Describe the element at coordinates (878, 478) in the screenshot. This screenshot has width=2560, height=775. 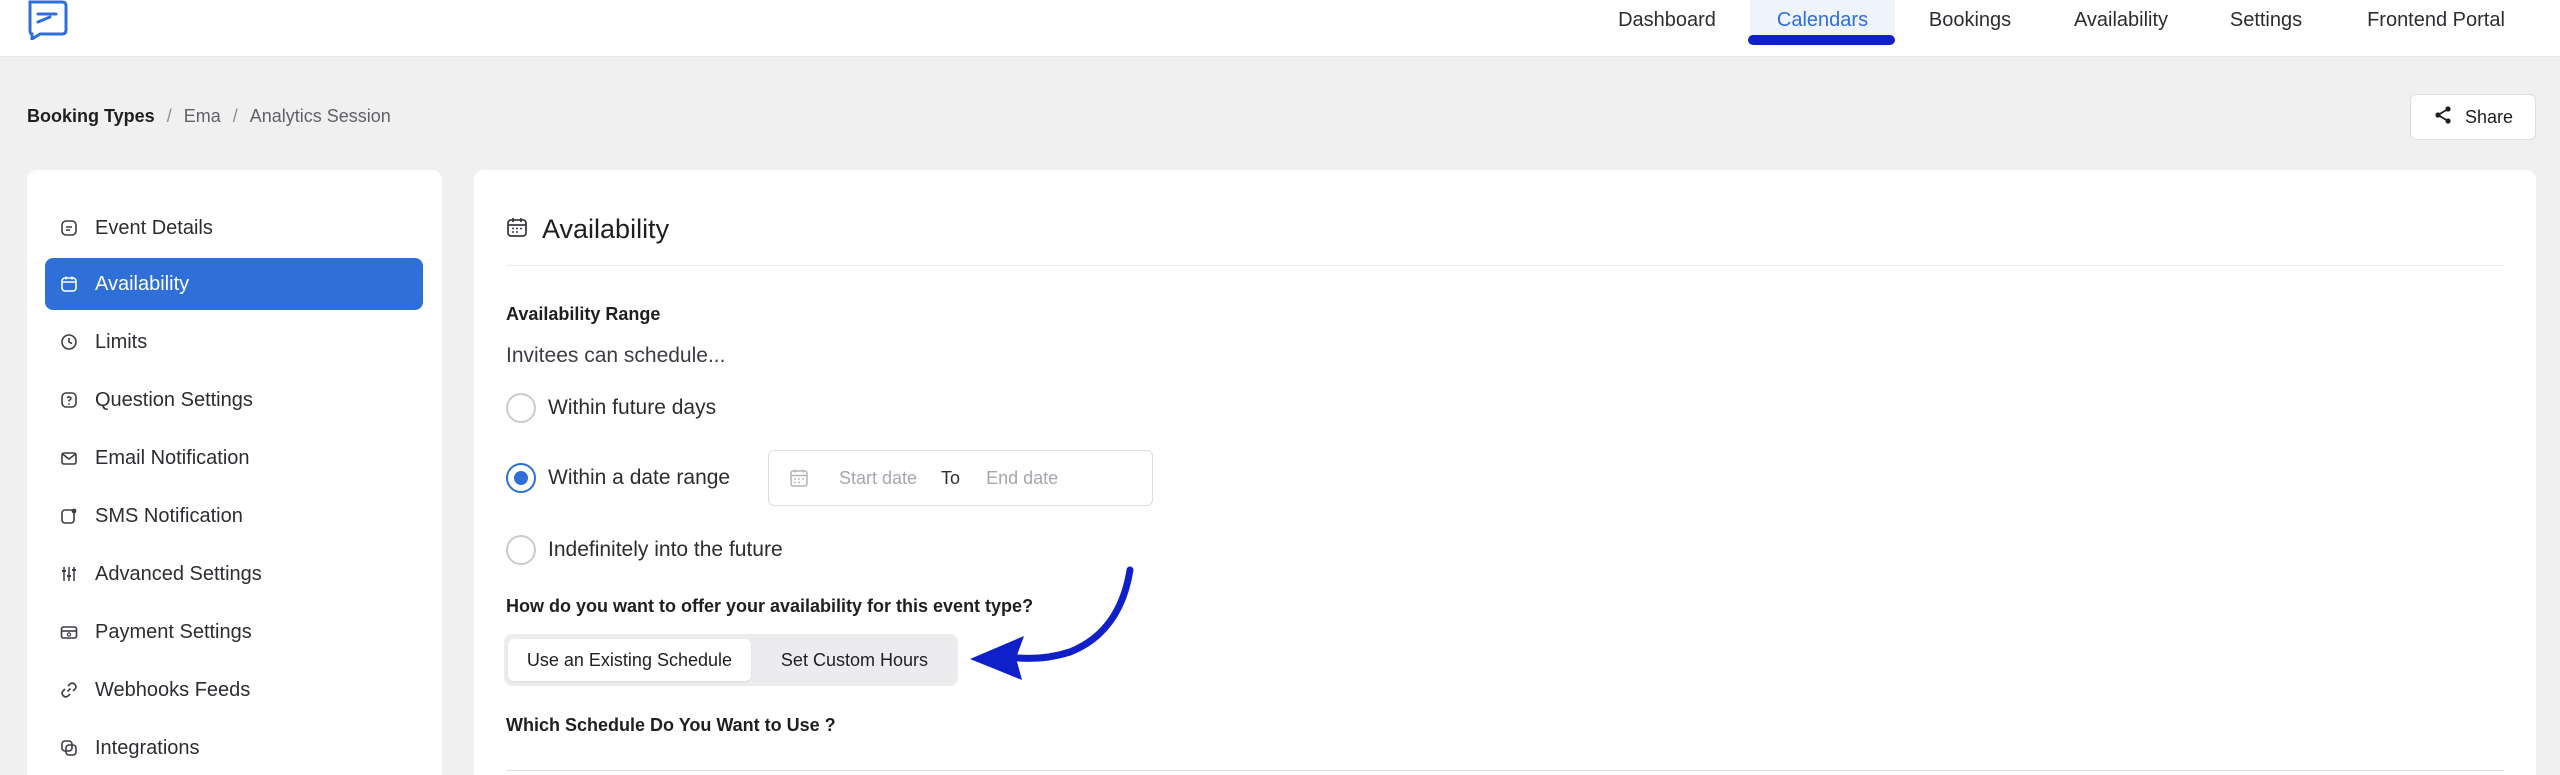
I see `start-date-input: Start date` at that location.